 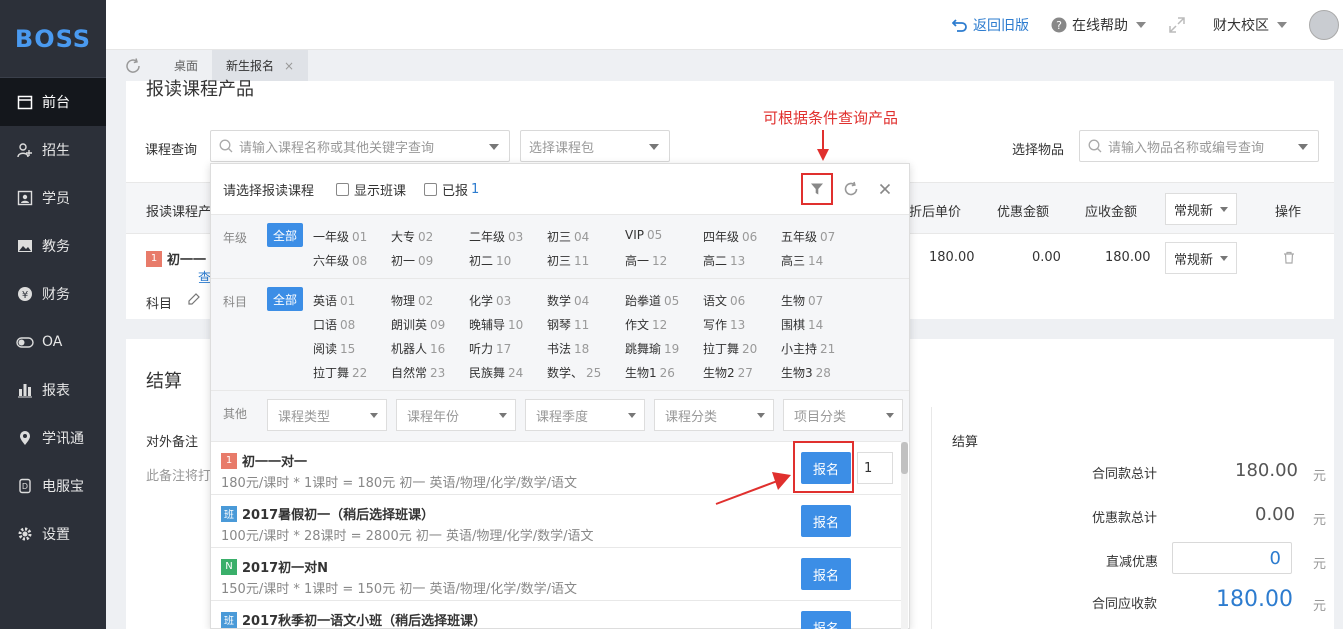 What do you see at coordinates (53, 39) in the screenshot?
I see `app-logo: BOSS` at bounding box center [53, 39].